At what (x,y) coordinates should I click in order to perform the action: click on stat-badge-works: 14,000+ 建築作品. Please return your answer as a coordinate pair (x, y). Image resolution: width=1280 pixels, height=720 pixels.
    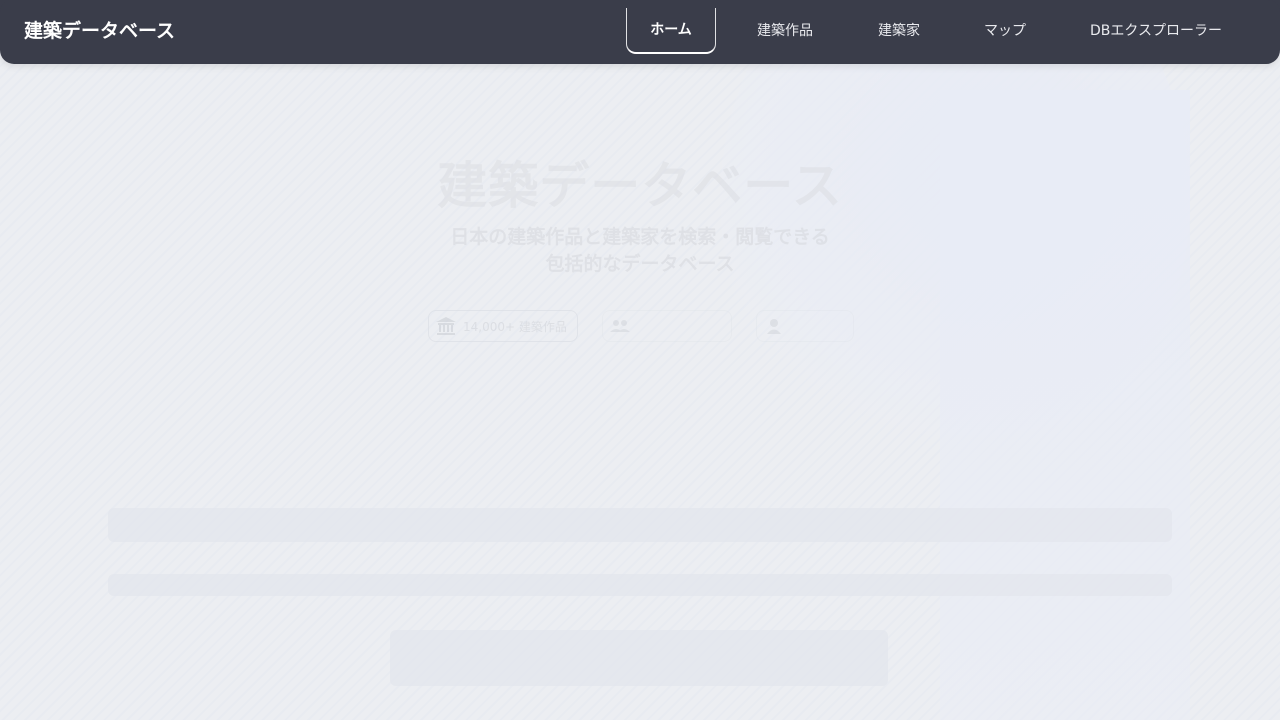
    Looking at the image, I should click on (503, 326).